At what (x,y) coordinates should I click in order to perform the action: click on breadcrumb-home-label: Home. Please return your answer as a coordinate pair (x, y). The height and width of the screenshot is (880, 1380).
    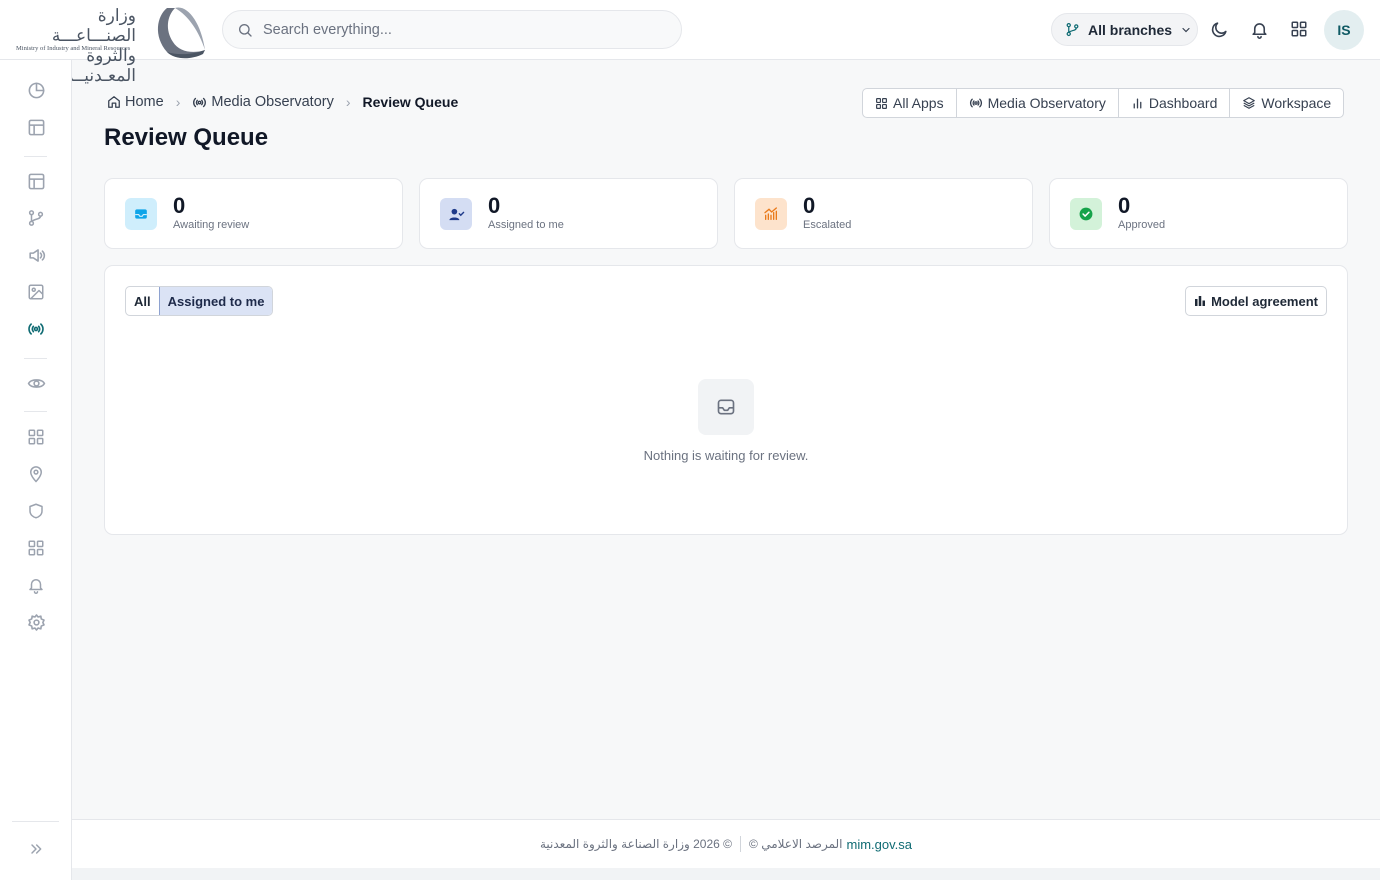
    Looking at the image, I should click on (144, 102).